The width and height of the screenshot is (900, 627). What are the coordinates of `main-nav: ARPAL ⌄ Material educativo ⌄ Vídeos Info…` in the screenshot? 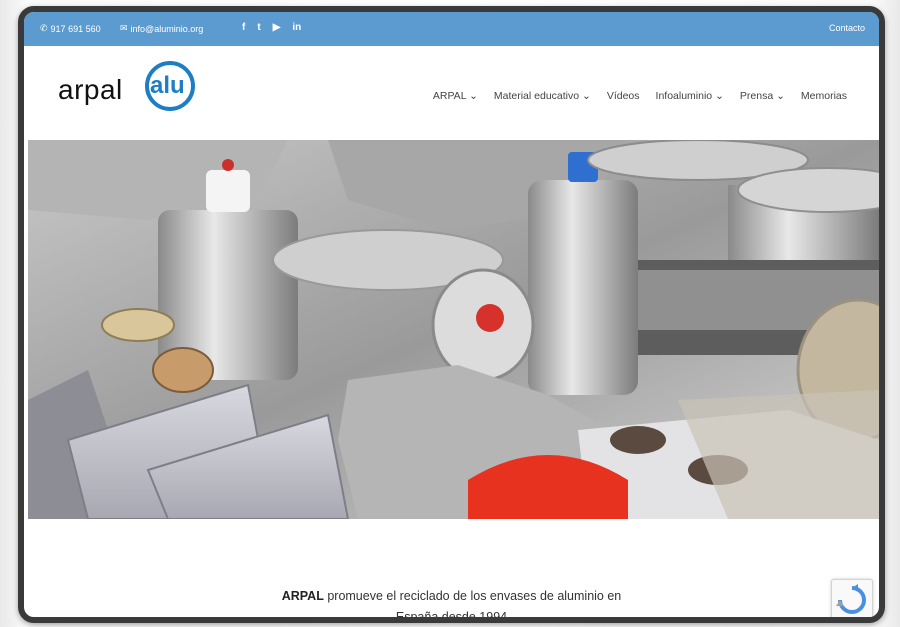 It's located at (640, 96).